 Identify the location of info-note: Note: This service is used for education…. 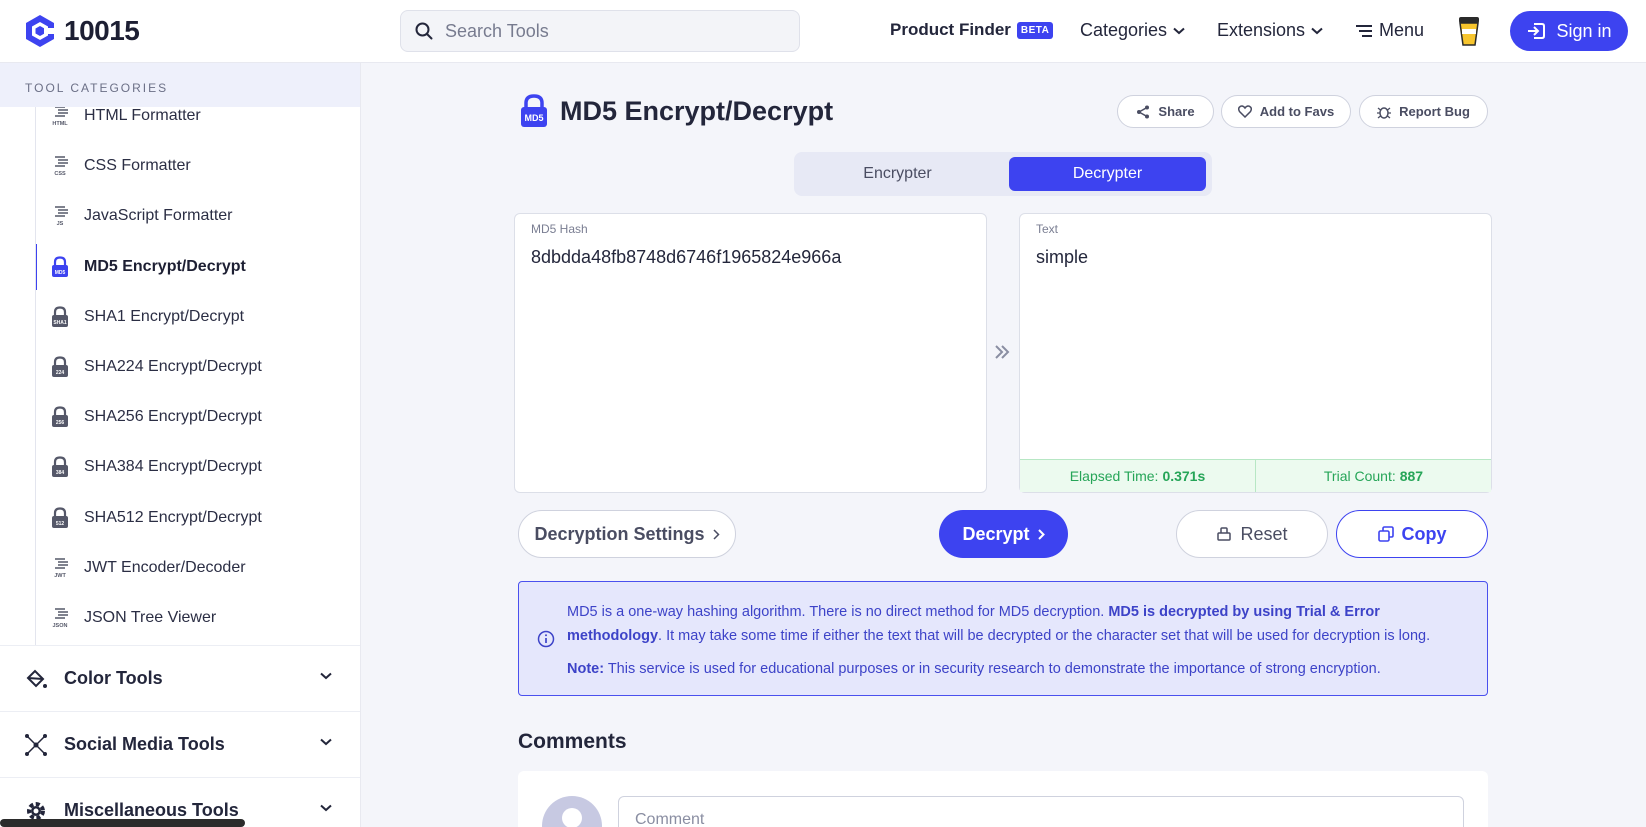
(974, 669).